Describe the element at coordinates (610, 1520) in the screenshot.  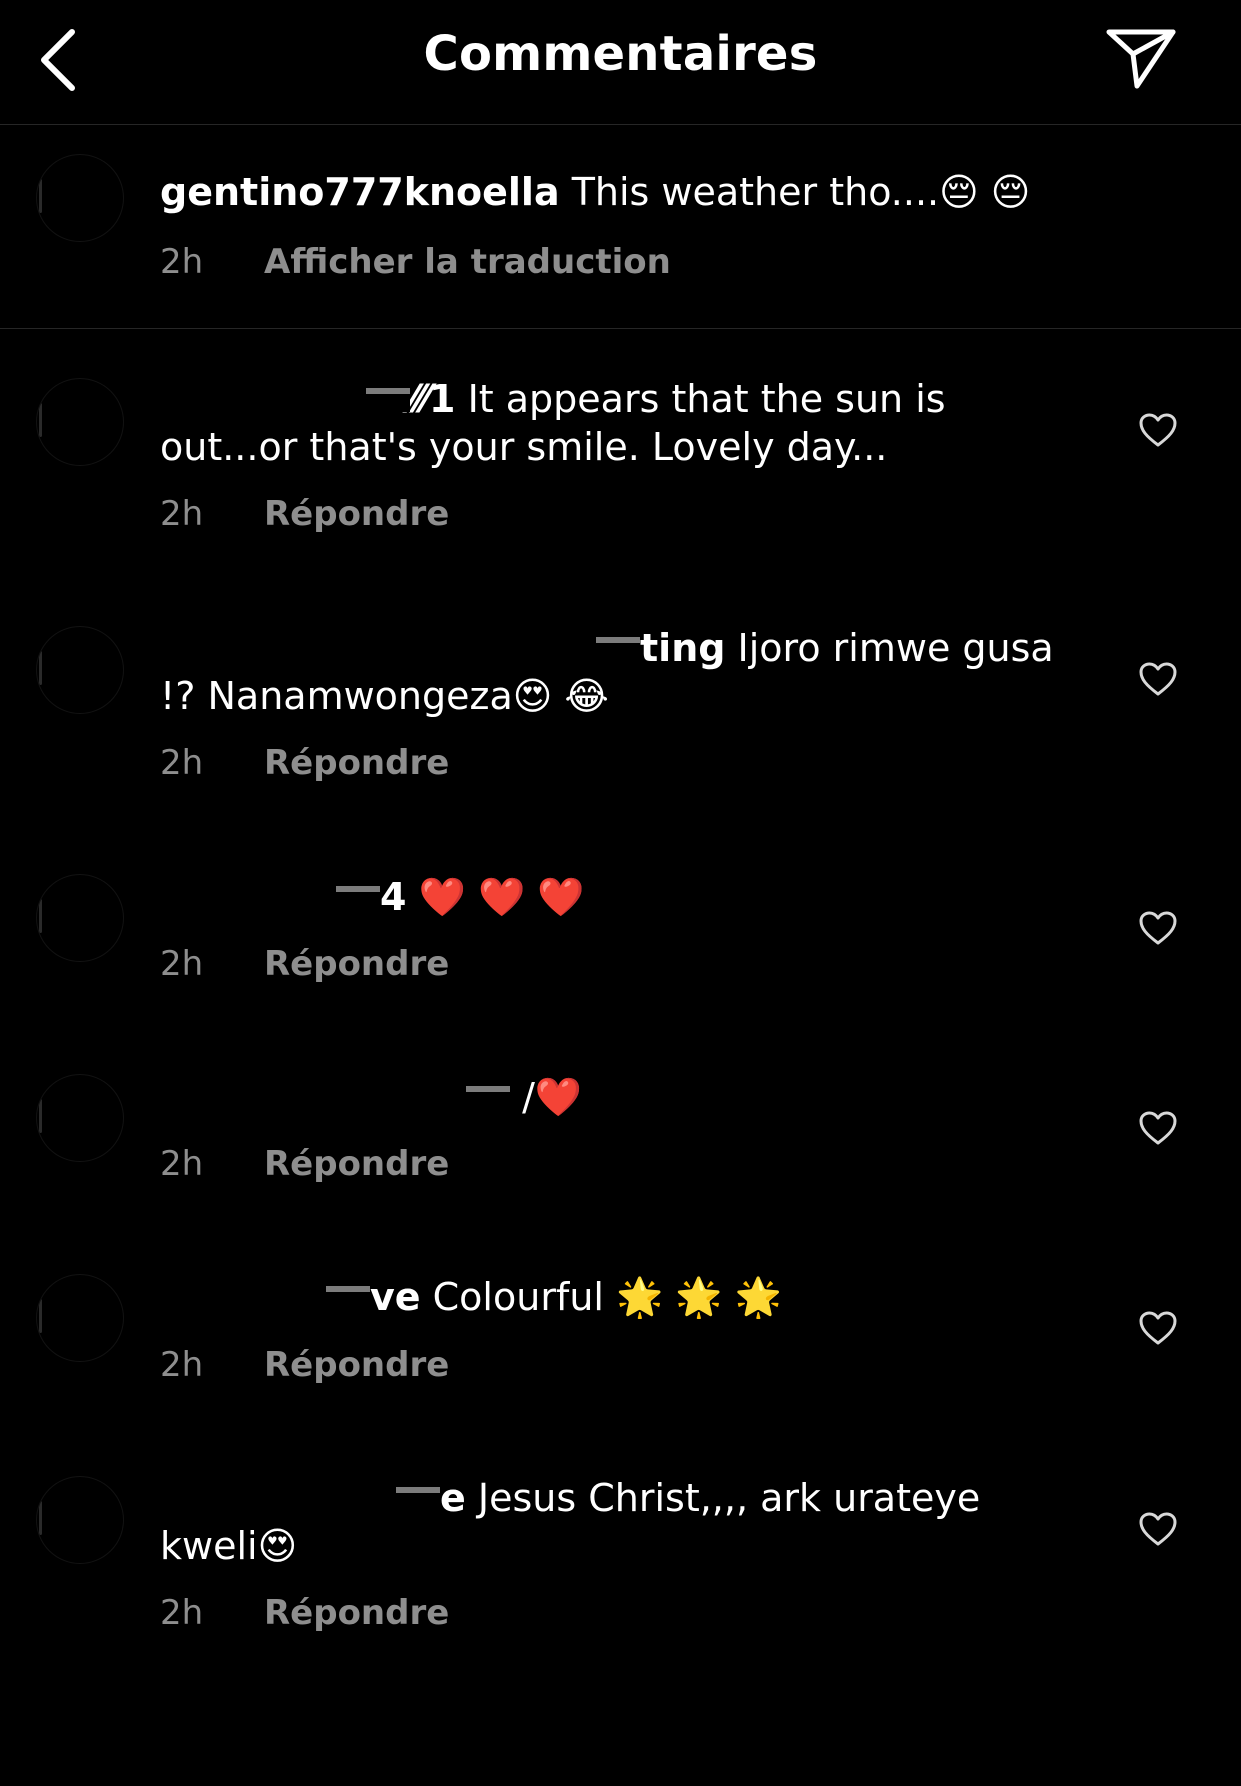
I see `comment-text: e Jesus Christ,,,, ark urateye kweli😍` at that location.